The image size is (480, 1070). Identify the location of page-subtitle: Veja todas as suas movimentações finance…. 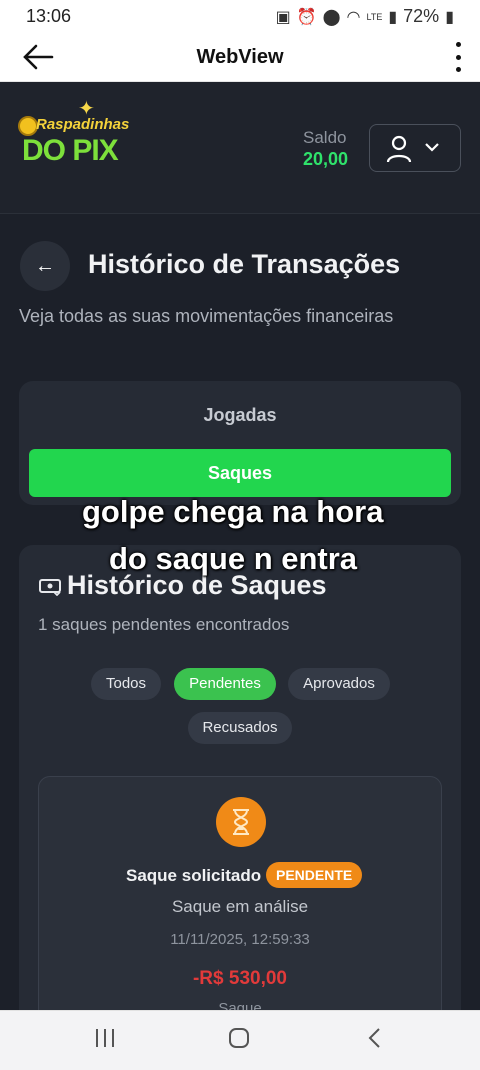
(206, 316).